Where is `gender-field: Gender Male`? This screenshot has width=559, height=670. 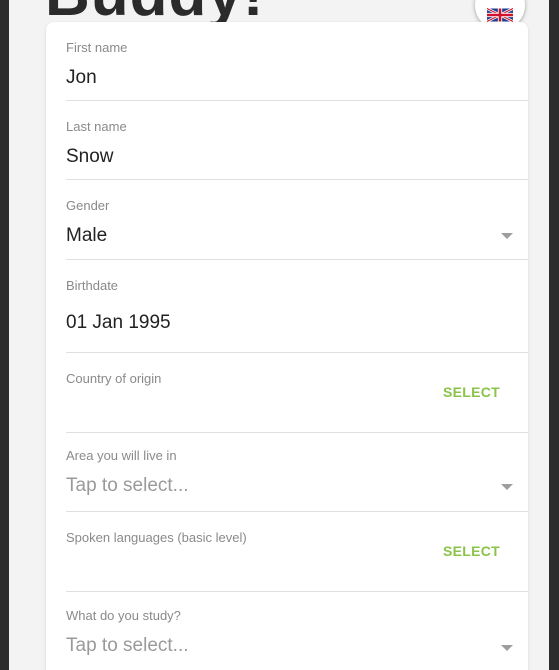
gender-field: Gender Male is located at coordinates (297, 220).